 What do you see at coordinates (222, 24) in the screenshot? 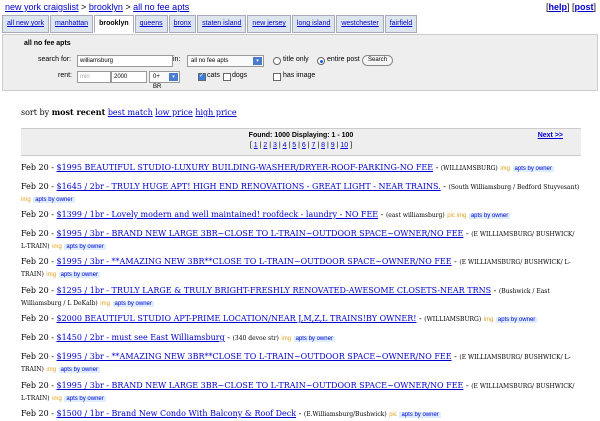
I see `tab-staten-island: staten island` at bounding box center [222, 24].